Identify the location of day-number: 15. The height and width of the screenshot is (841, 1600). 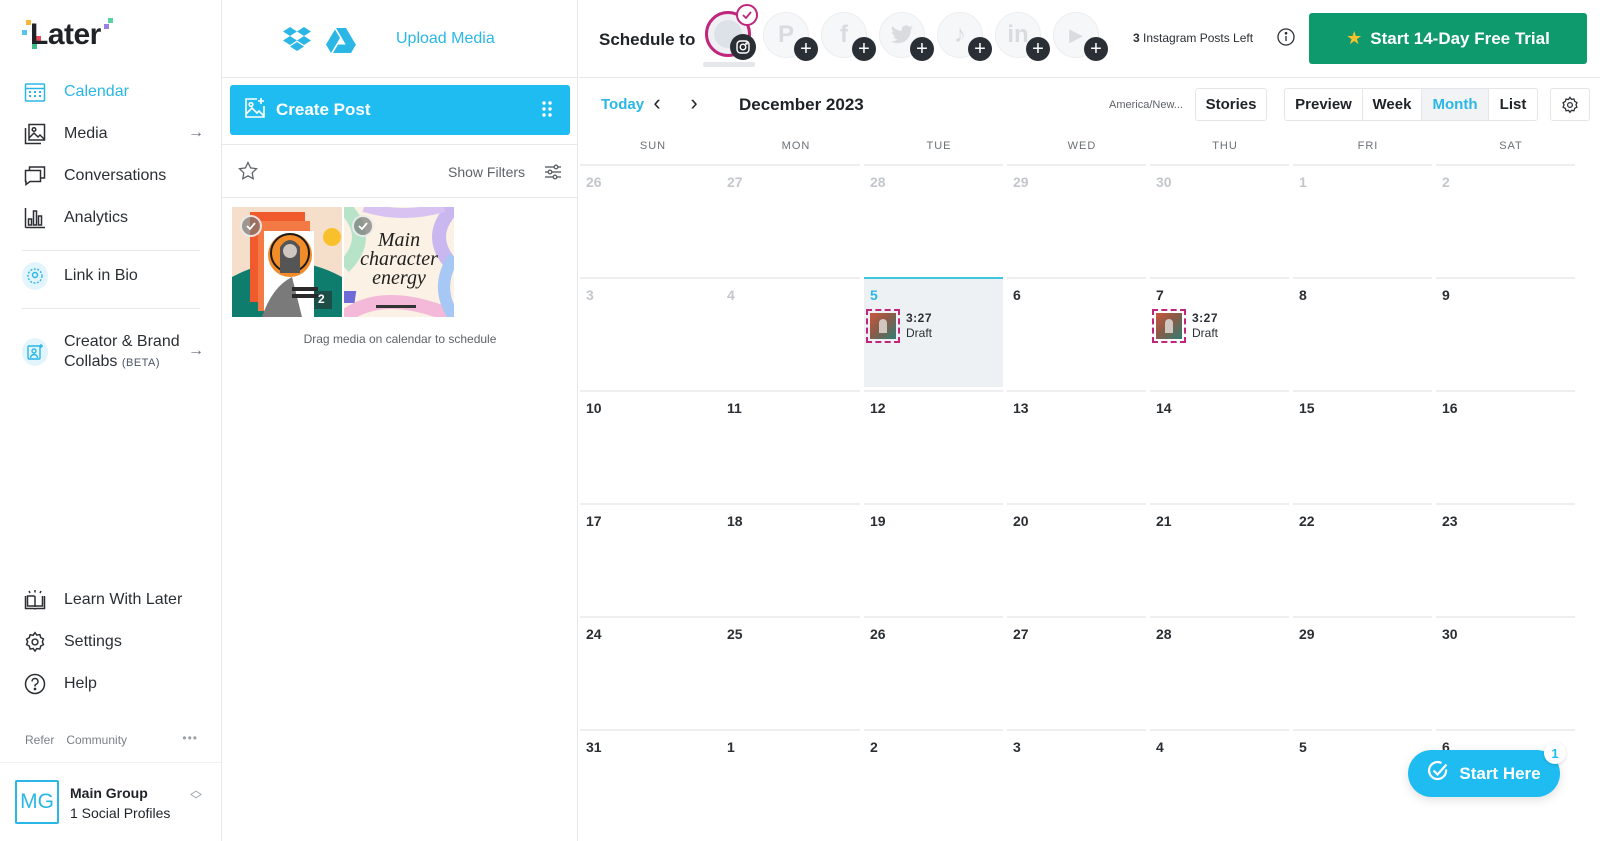
(1307, 408).